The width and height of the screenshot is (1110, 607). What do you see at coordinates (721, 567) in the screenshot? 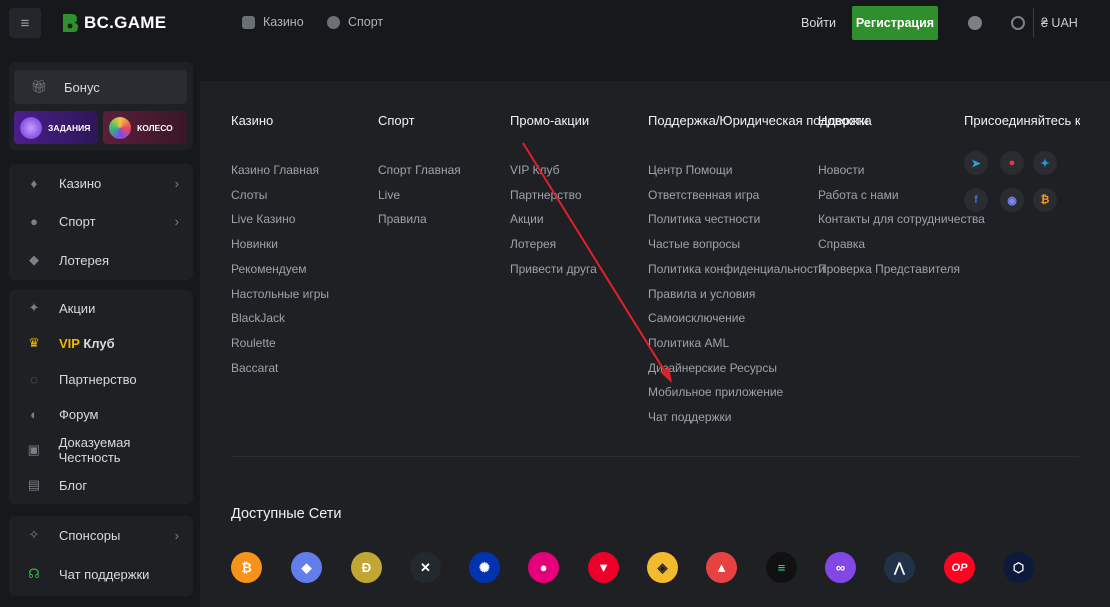
I see `avalanche-icon: ▲` at bounding box center [721, 567].